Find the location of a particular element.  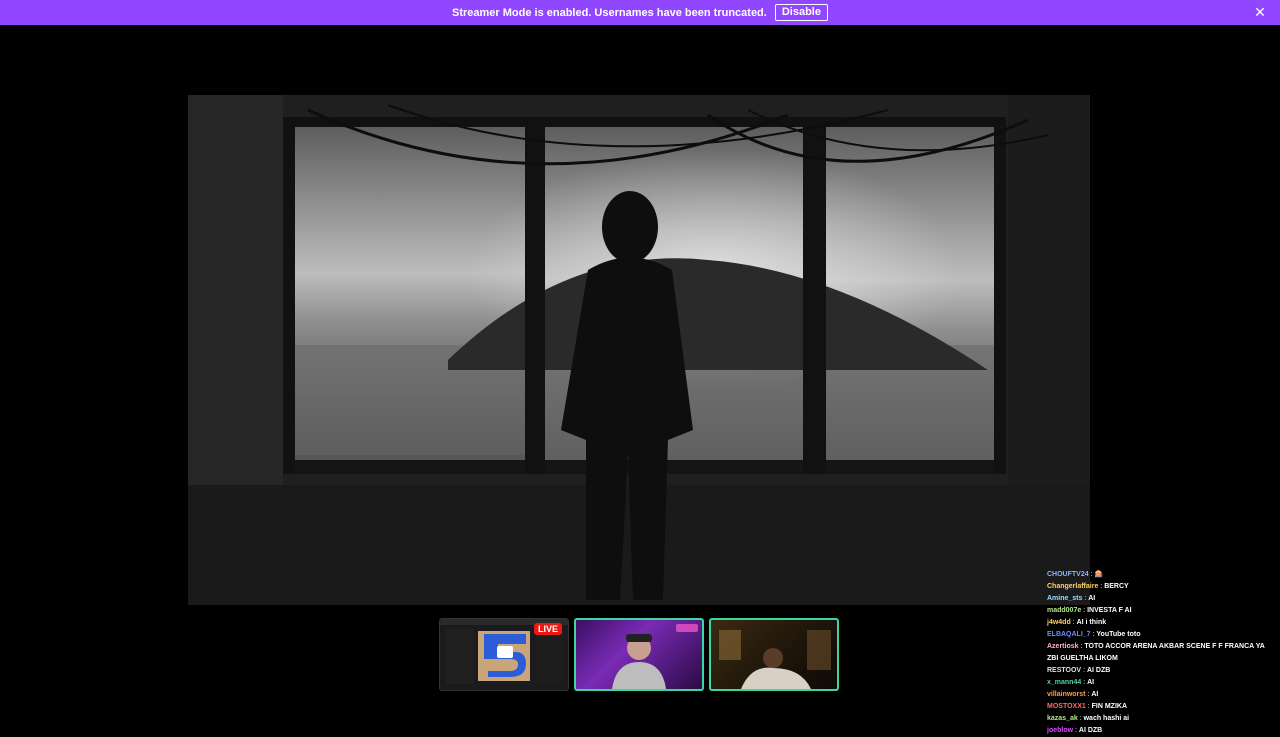

chat-message: ELBAQALI_7 : YouTube toto is located at coordinates (1159, 635).